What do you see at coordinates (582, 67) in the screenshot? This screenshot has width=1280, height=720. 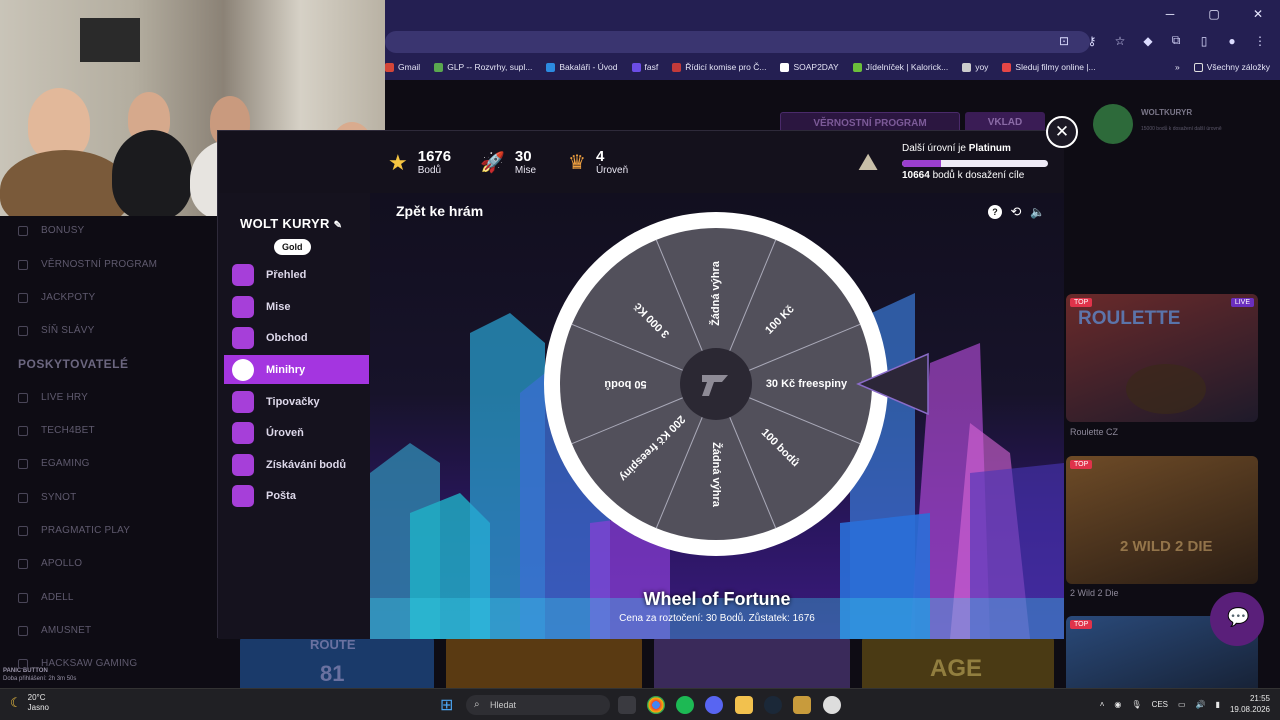 I see `bookmark-item: Bakaláři - Úvod` at bounding box center [582, 67].